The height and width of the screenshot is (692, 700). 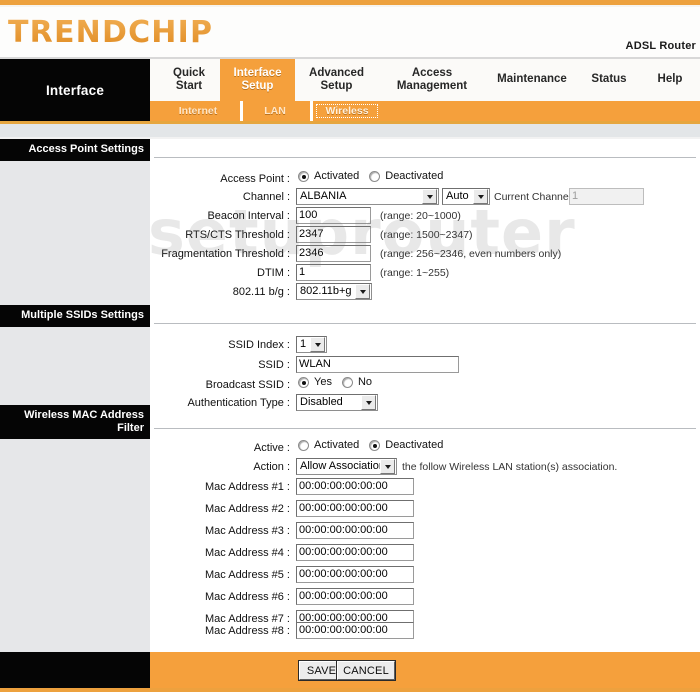 I want to click on cancel-button: CANCEL, so click(x=366, y=670).